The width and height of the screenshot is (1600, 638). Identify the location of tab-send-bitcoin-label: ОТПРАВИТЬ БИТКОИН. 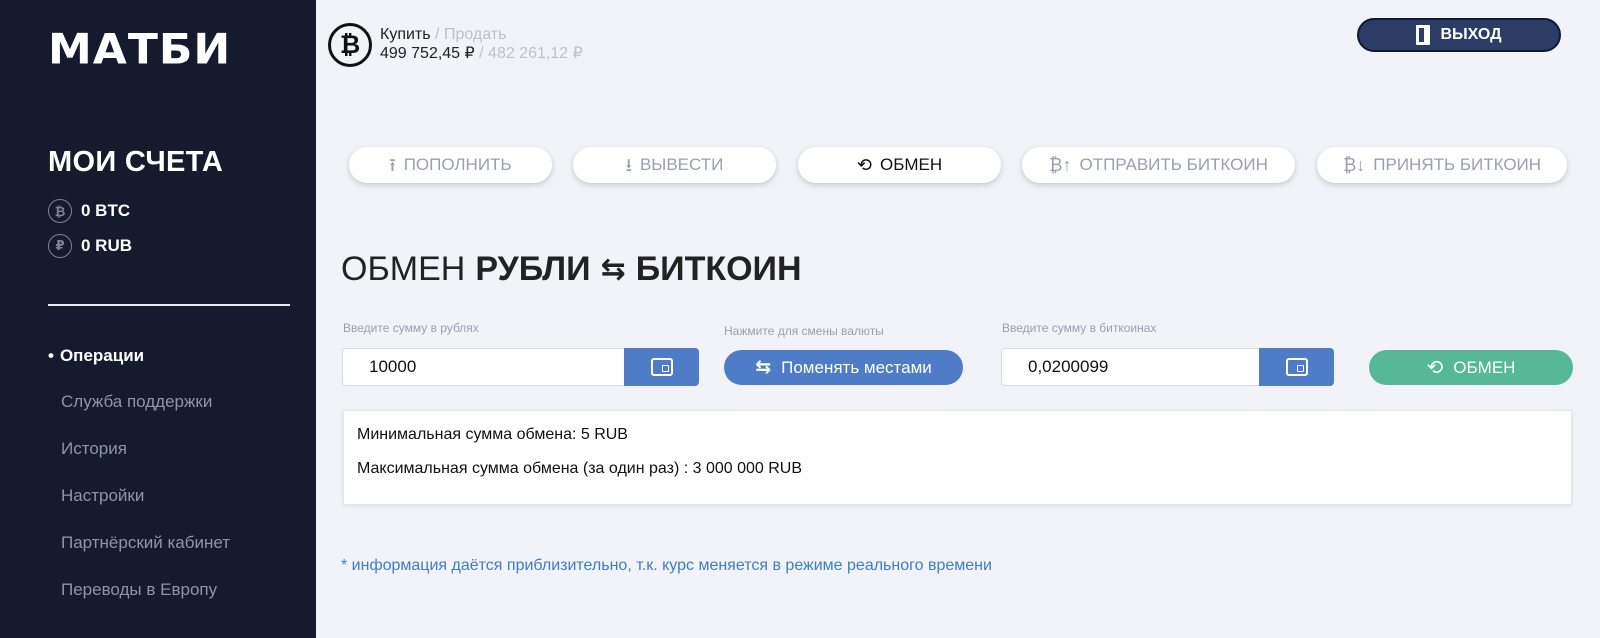
(1173, 164).